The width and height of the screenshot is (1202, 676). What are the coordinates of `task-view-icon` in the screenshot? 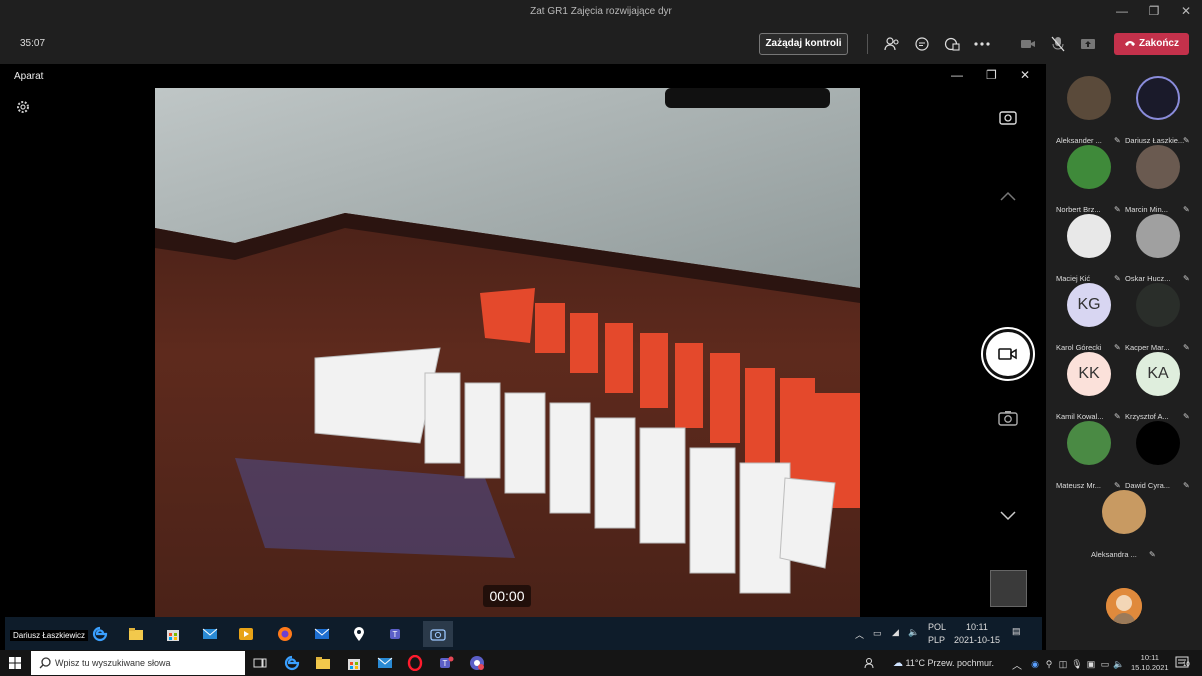 It's located at (260, 663).